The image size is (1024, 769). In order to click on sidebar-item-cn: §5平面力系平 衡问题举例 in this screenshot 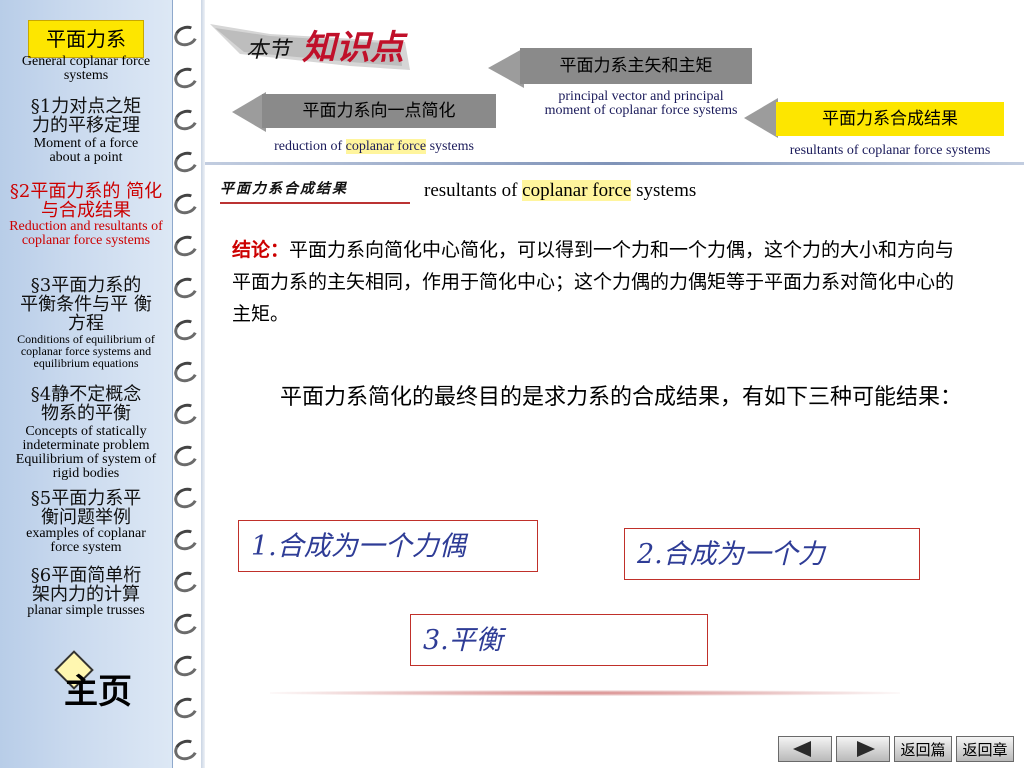, I will do `click(86, 508)`.